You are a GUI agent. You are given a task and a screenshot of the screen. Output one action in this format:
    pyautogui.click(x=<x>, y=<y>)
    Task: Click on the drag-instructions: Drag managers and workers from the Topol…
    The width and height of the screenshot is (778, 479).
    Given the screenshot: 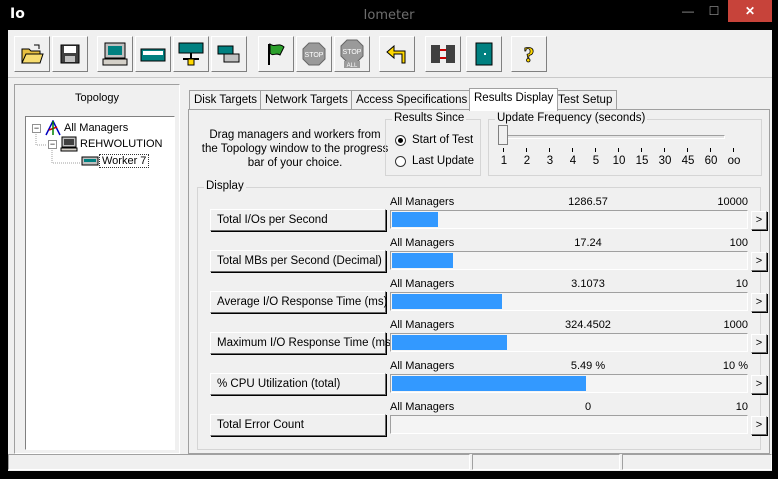 What is the action you would take?
    pyautogui.click(x=295, y=149)
    